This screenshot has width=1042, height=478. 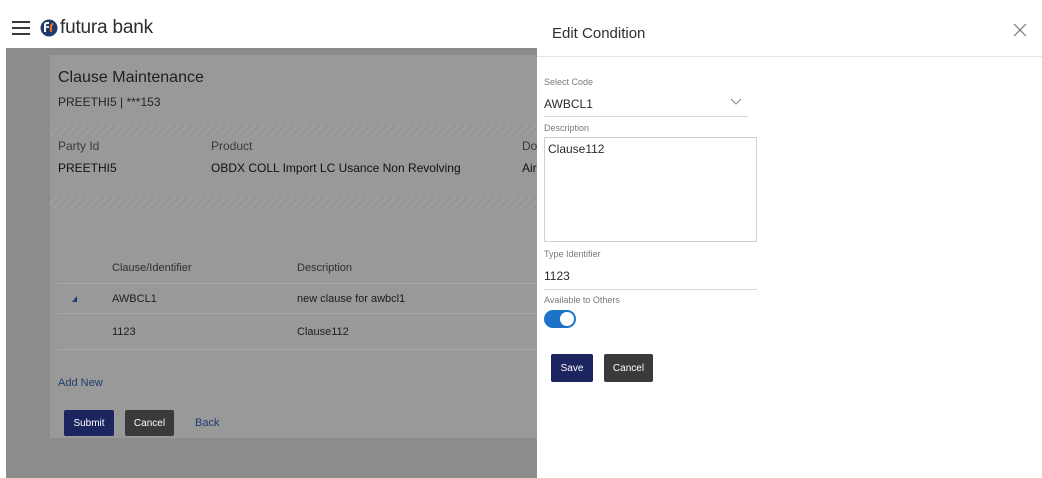 I want to click on drawer-title: Edit Condition, so click(x=599, y=33).